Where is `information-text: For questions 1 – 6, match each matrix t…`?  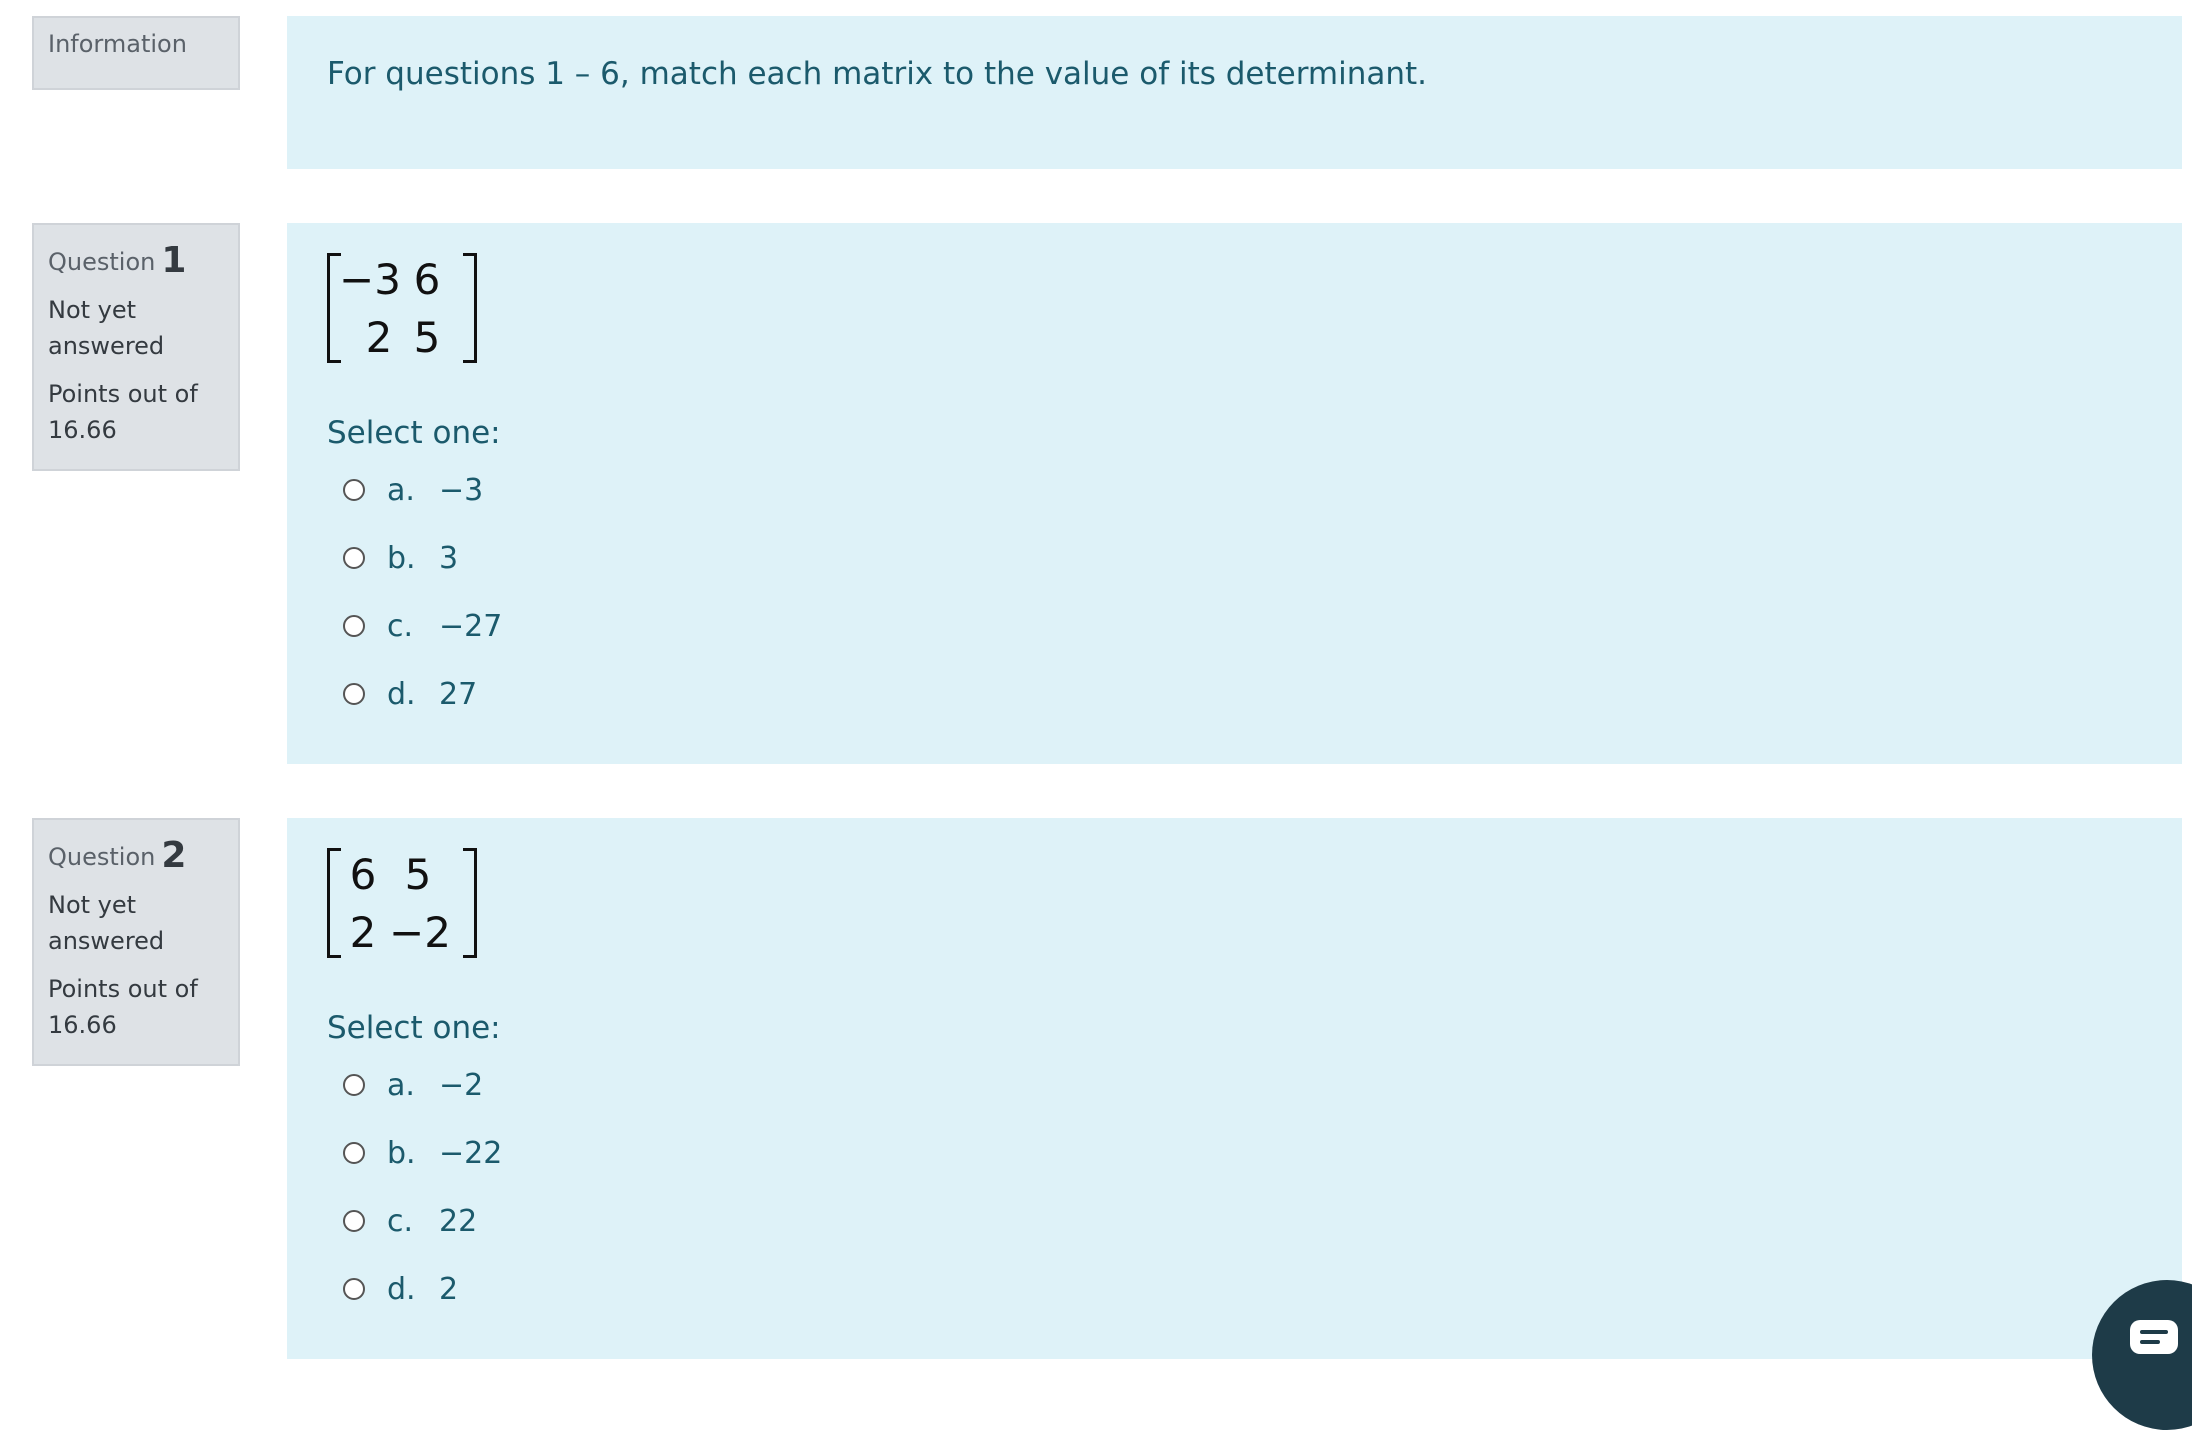
information-text: For questions 1 – 6, match each matrix t… is located at coordinates (877, 74).